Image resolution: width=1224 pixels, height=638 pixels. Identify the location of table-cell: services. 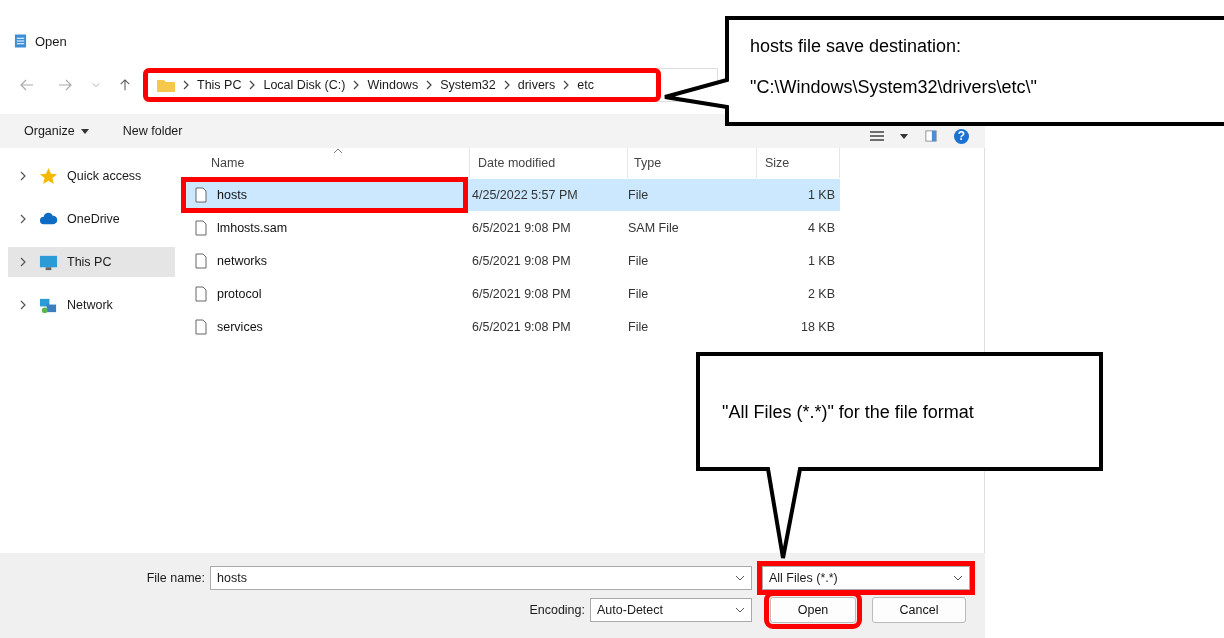
(240, 327).